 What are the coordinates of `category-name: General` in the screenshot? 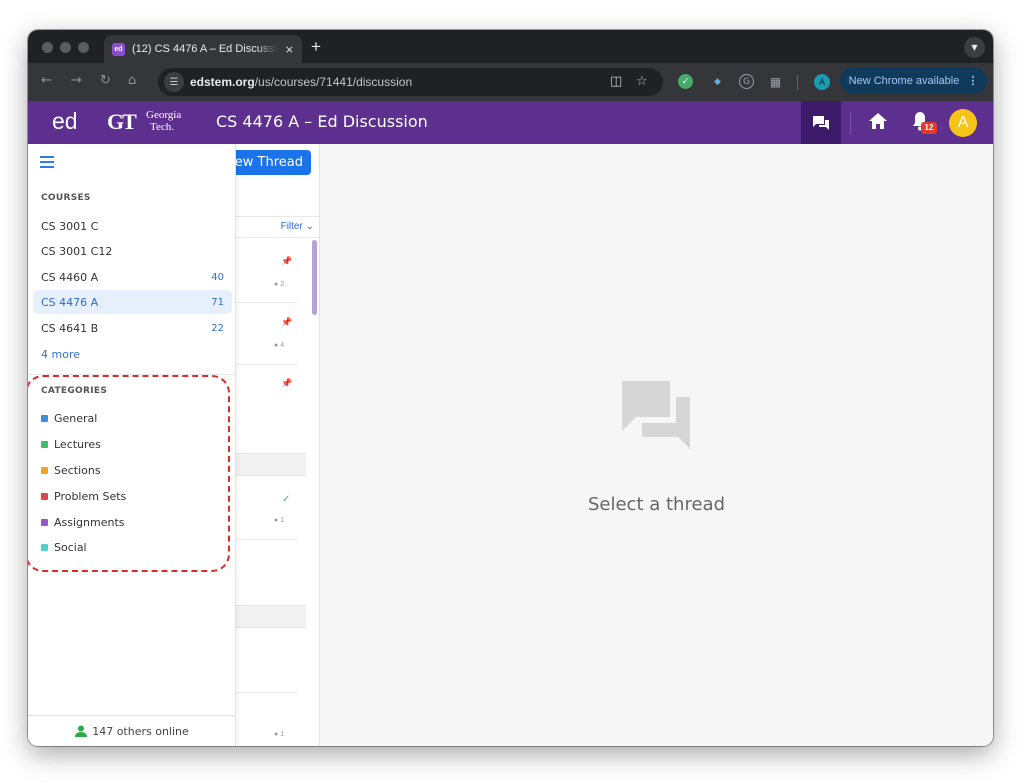 It's located at (76, 418).